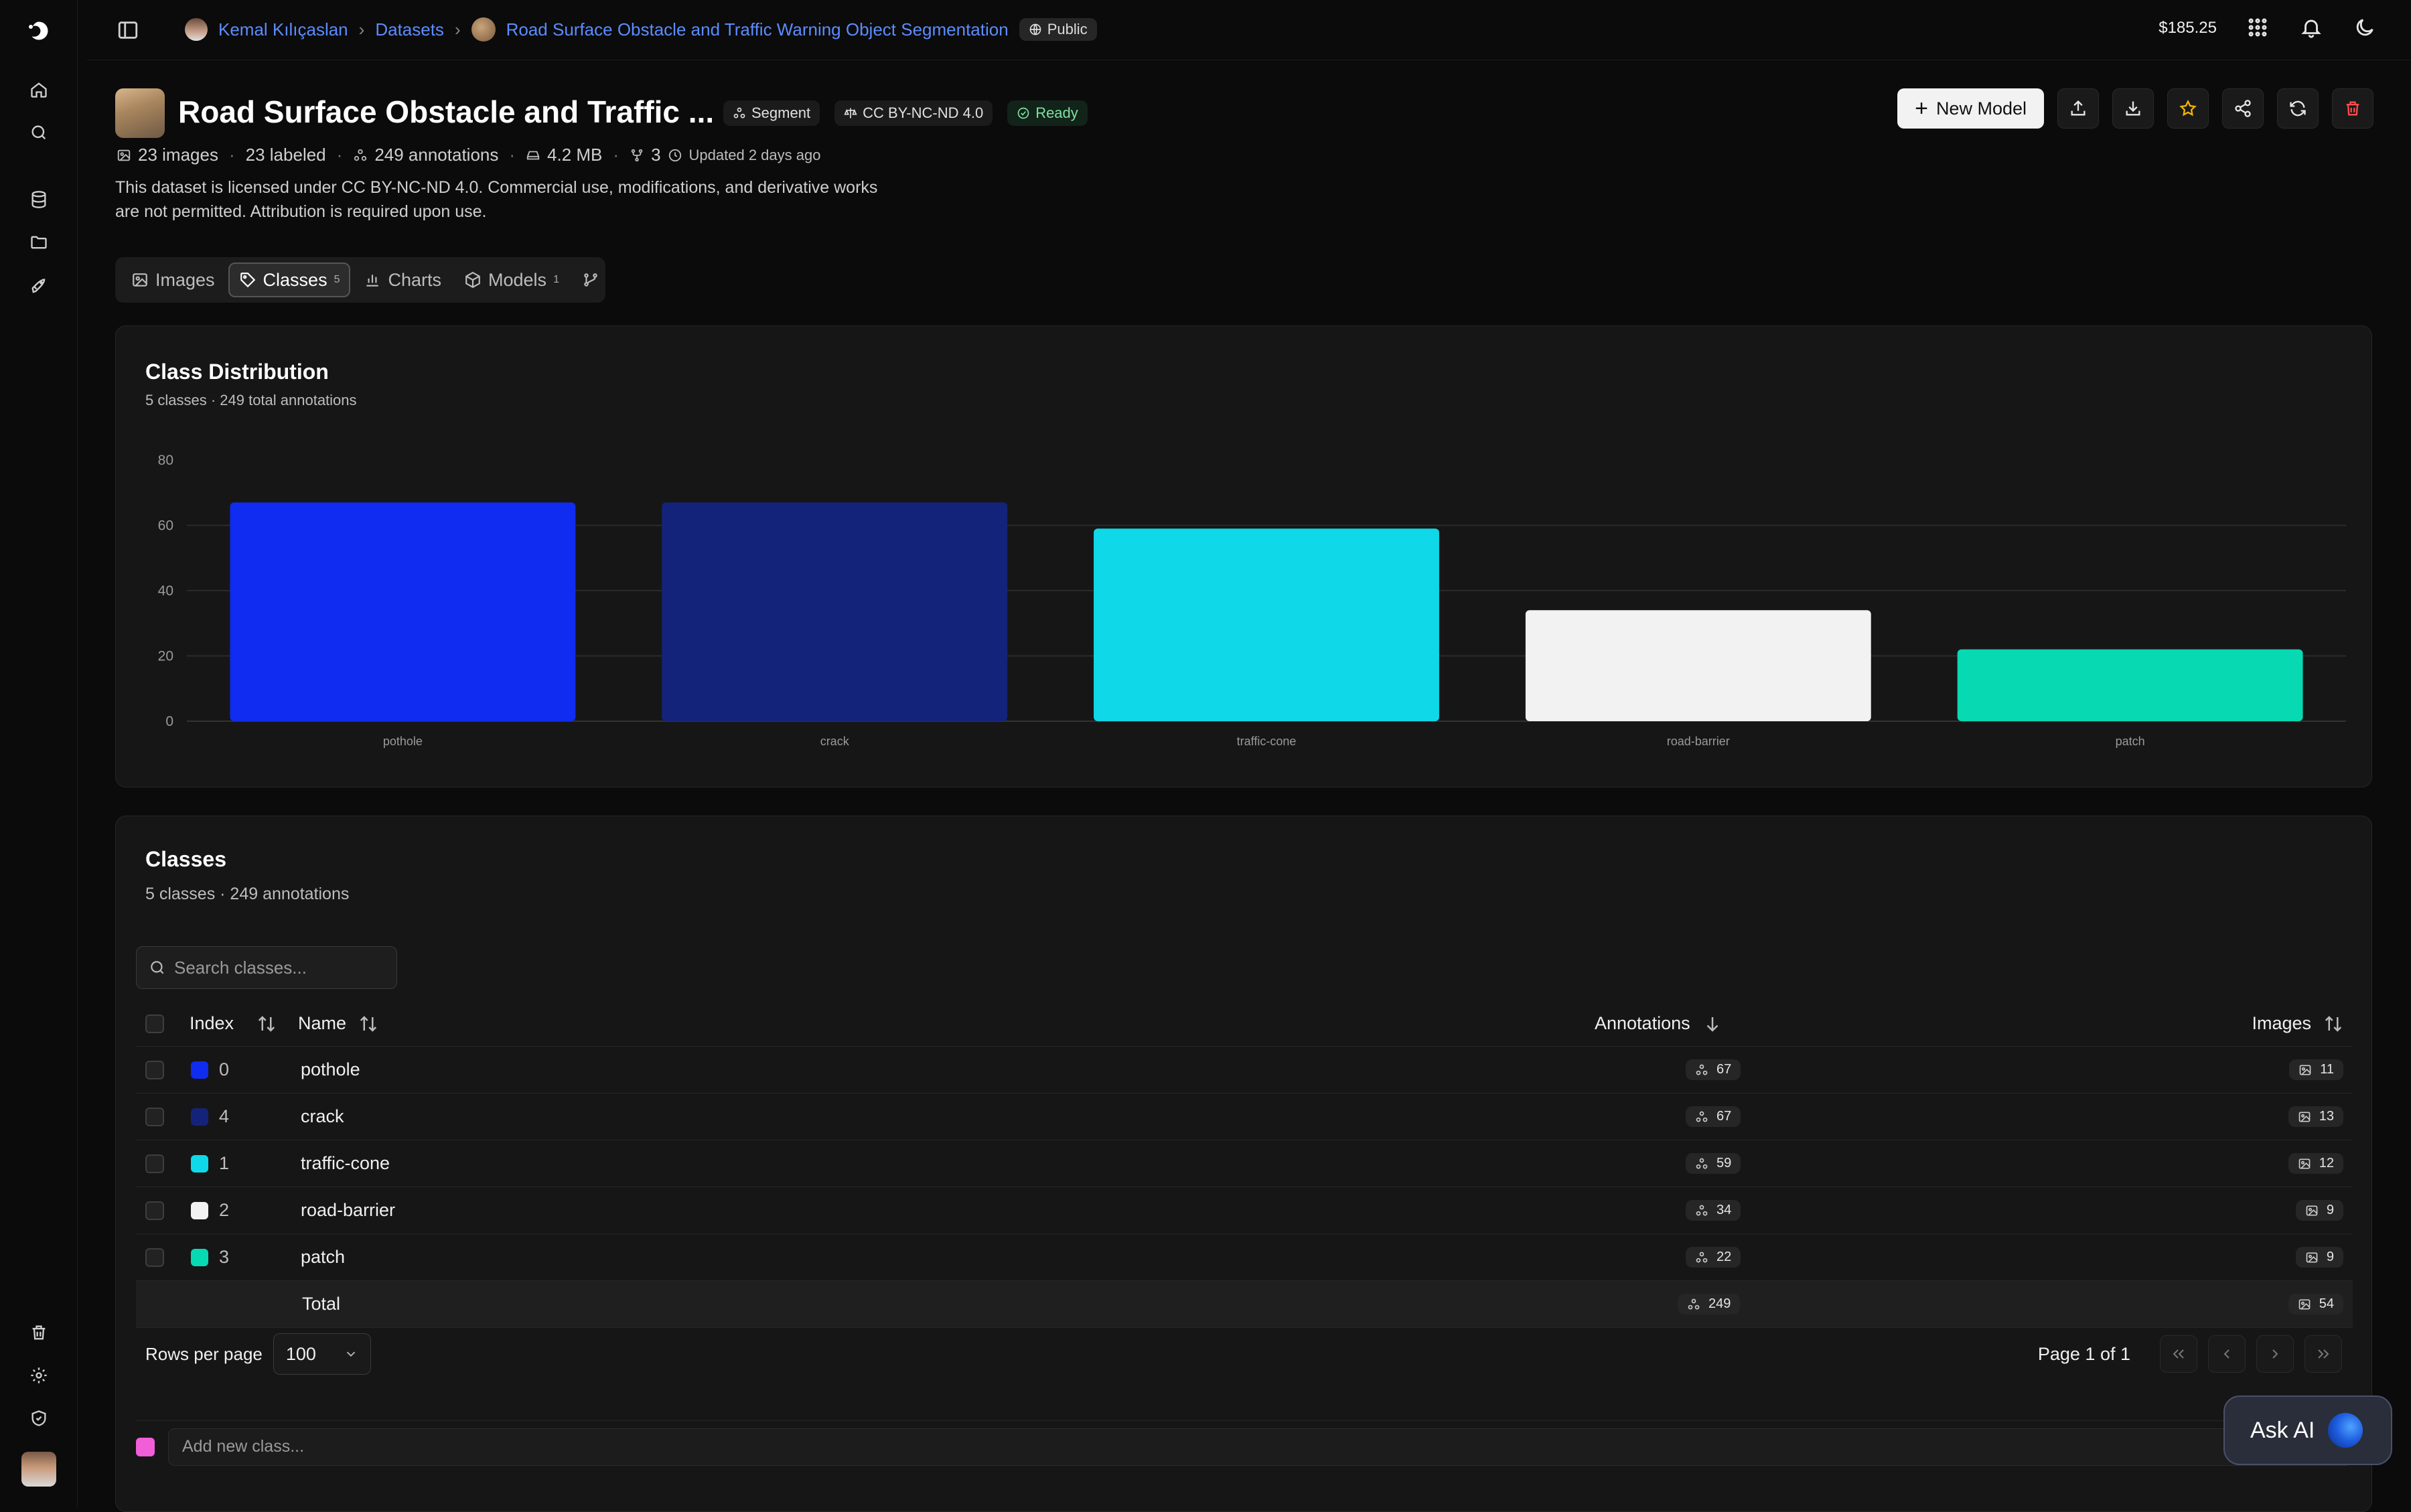 The width and height of the screenshot is (2411, 1512). I want to click on chevron-left-icon, so click(2226, 1354).